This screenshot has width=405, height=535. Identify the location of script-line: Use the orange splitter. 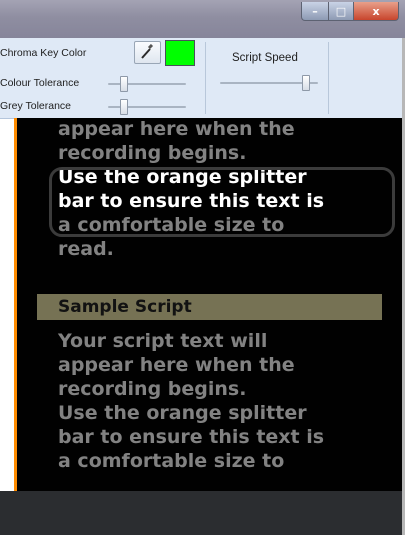
(182, 413).